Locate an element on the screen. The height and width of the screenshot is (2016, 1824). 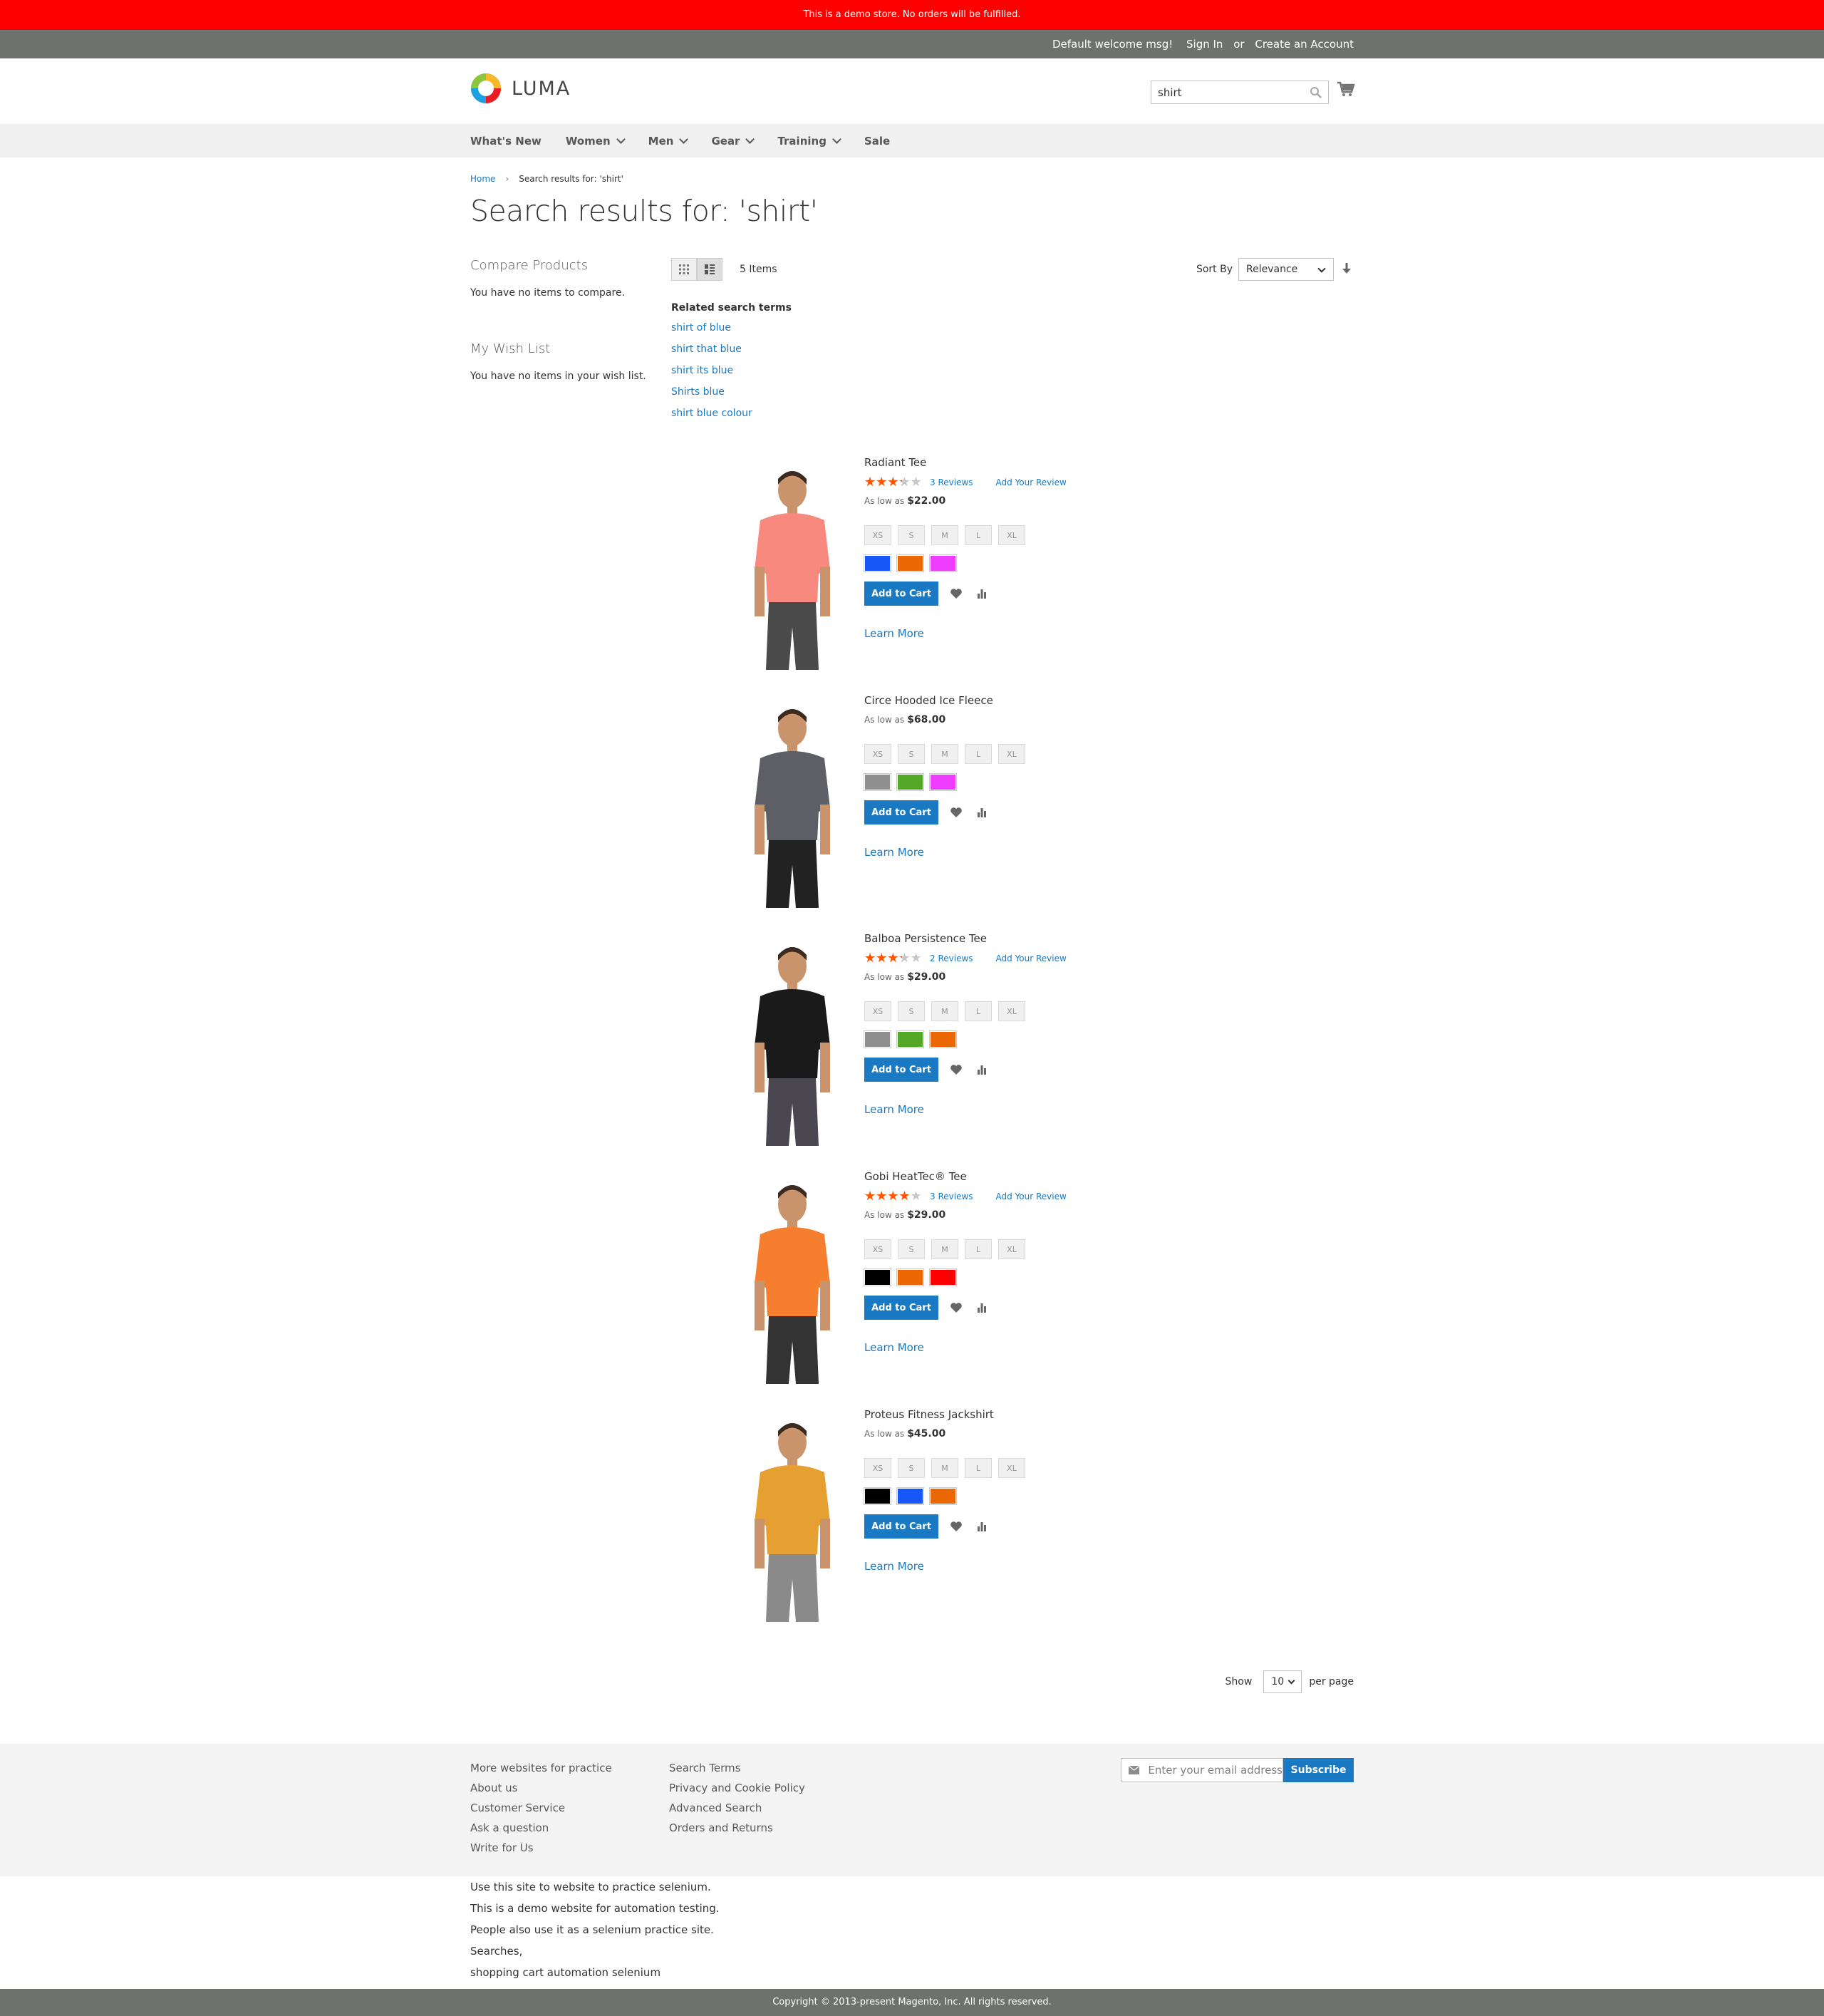
footer-link: Customer Service is located at coordinates (541, 1808).